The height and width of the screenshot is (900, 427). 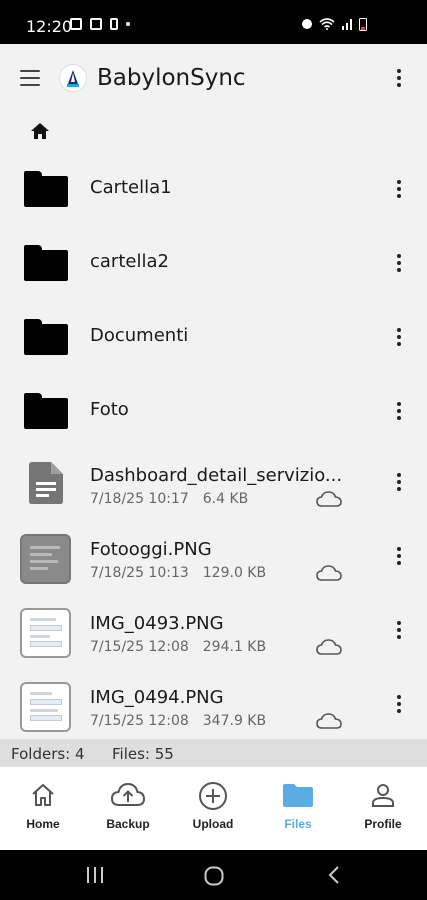 I want to click on nav-backup: Backup, so click(x=128, y=806).